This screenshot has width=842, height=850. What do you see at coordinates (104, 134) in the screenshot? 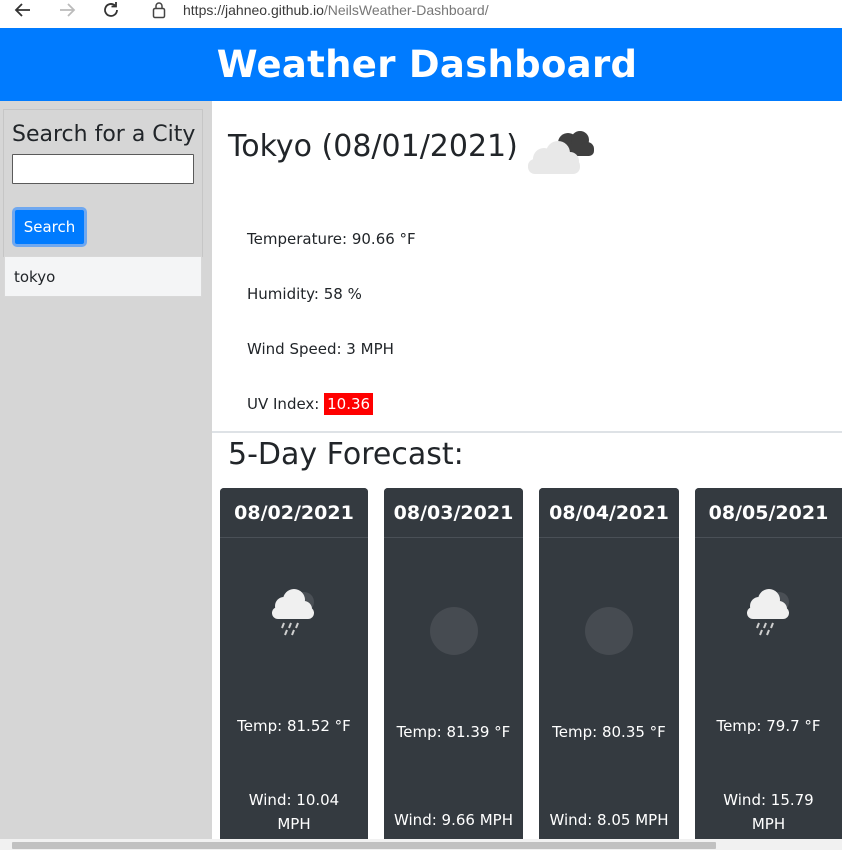
I see `search-title: Search for a City` at bounding box center [104, 134].